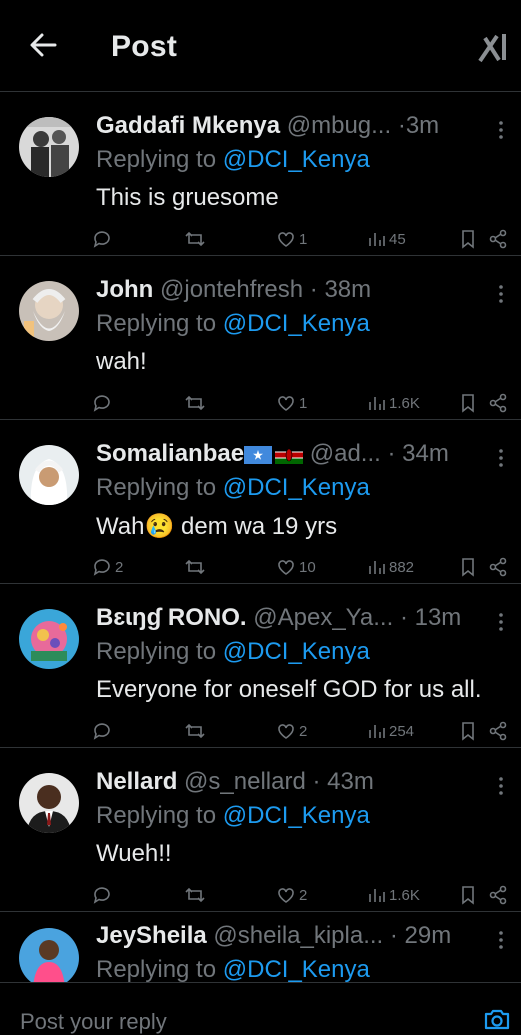 The height and width of the screenshot is (1035, 521). I want to click on grok-logo-icon, so click(494, 47).